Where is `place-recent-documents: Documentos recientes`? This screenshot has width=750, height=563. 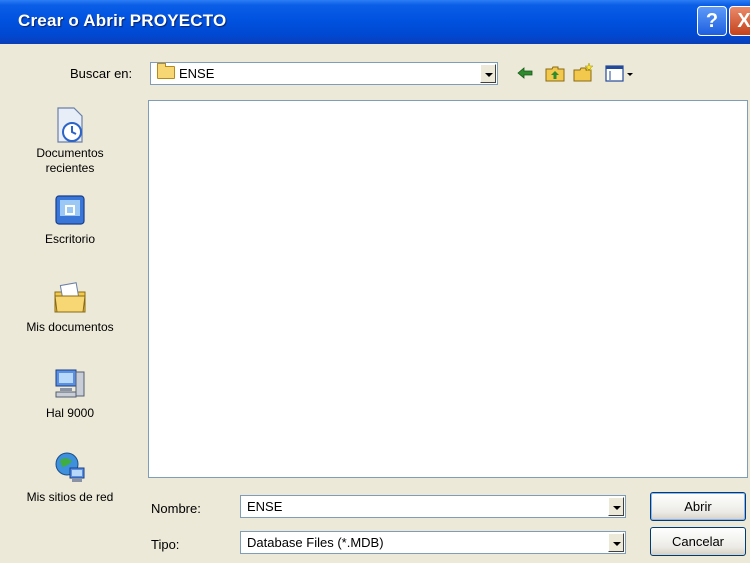
place-recent-documents: Documentos recientes is located at coordinates (70, 141).